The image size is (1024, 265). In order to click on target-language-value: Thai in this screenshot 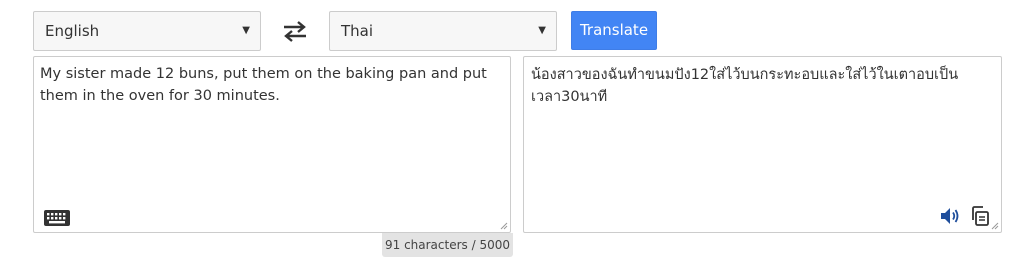, I will do `click(357, 31)`.